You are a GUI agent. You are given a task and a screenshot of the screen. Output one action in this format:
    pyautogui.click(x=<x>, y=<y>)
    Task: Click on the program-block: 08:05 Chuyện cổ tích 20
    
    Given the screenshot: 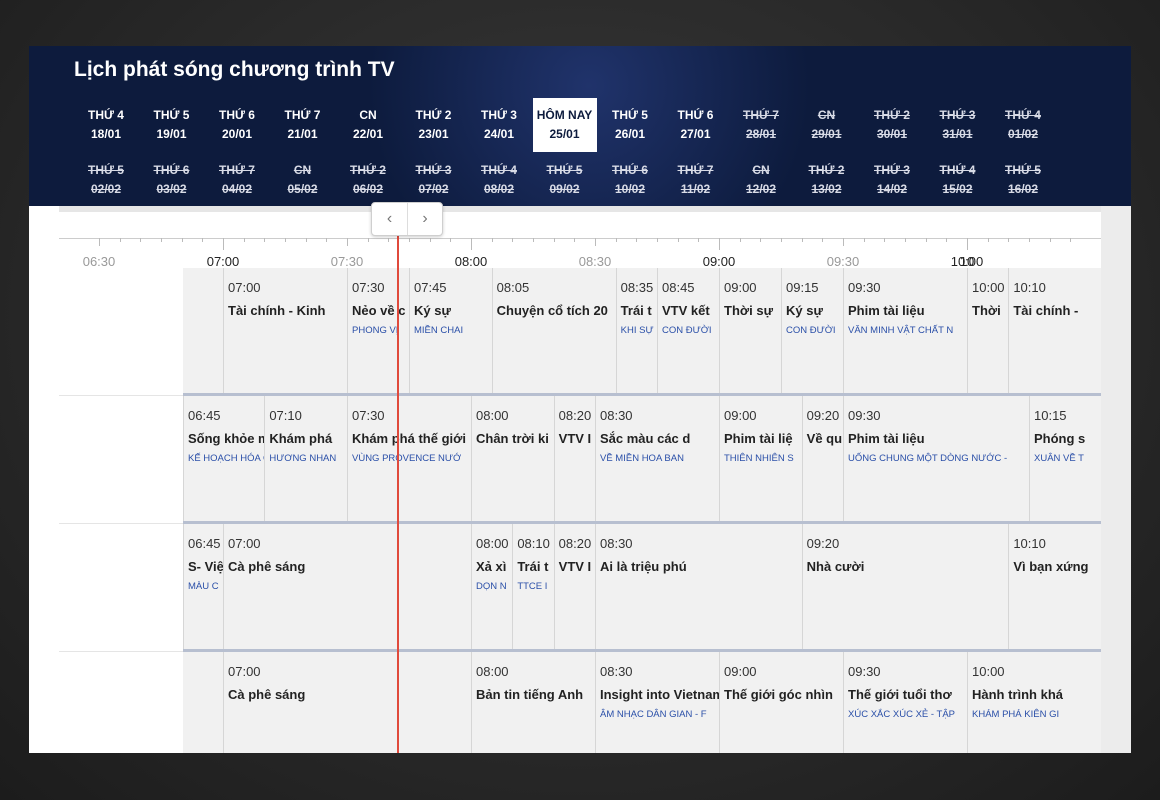 What is the action you would take?
    pyautogui.click(x=553, y=330)
    